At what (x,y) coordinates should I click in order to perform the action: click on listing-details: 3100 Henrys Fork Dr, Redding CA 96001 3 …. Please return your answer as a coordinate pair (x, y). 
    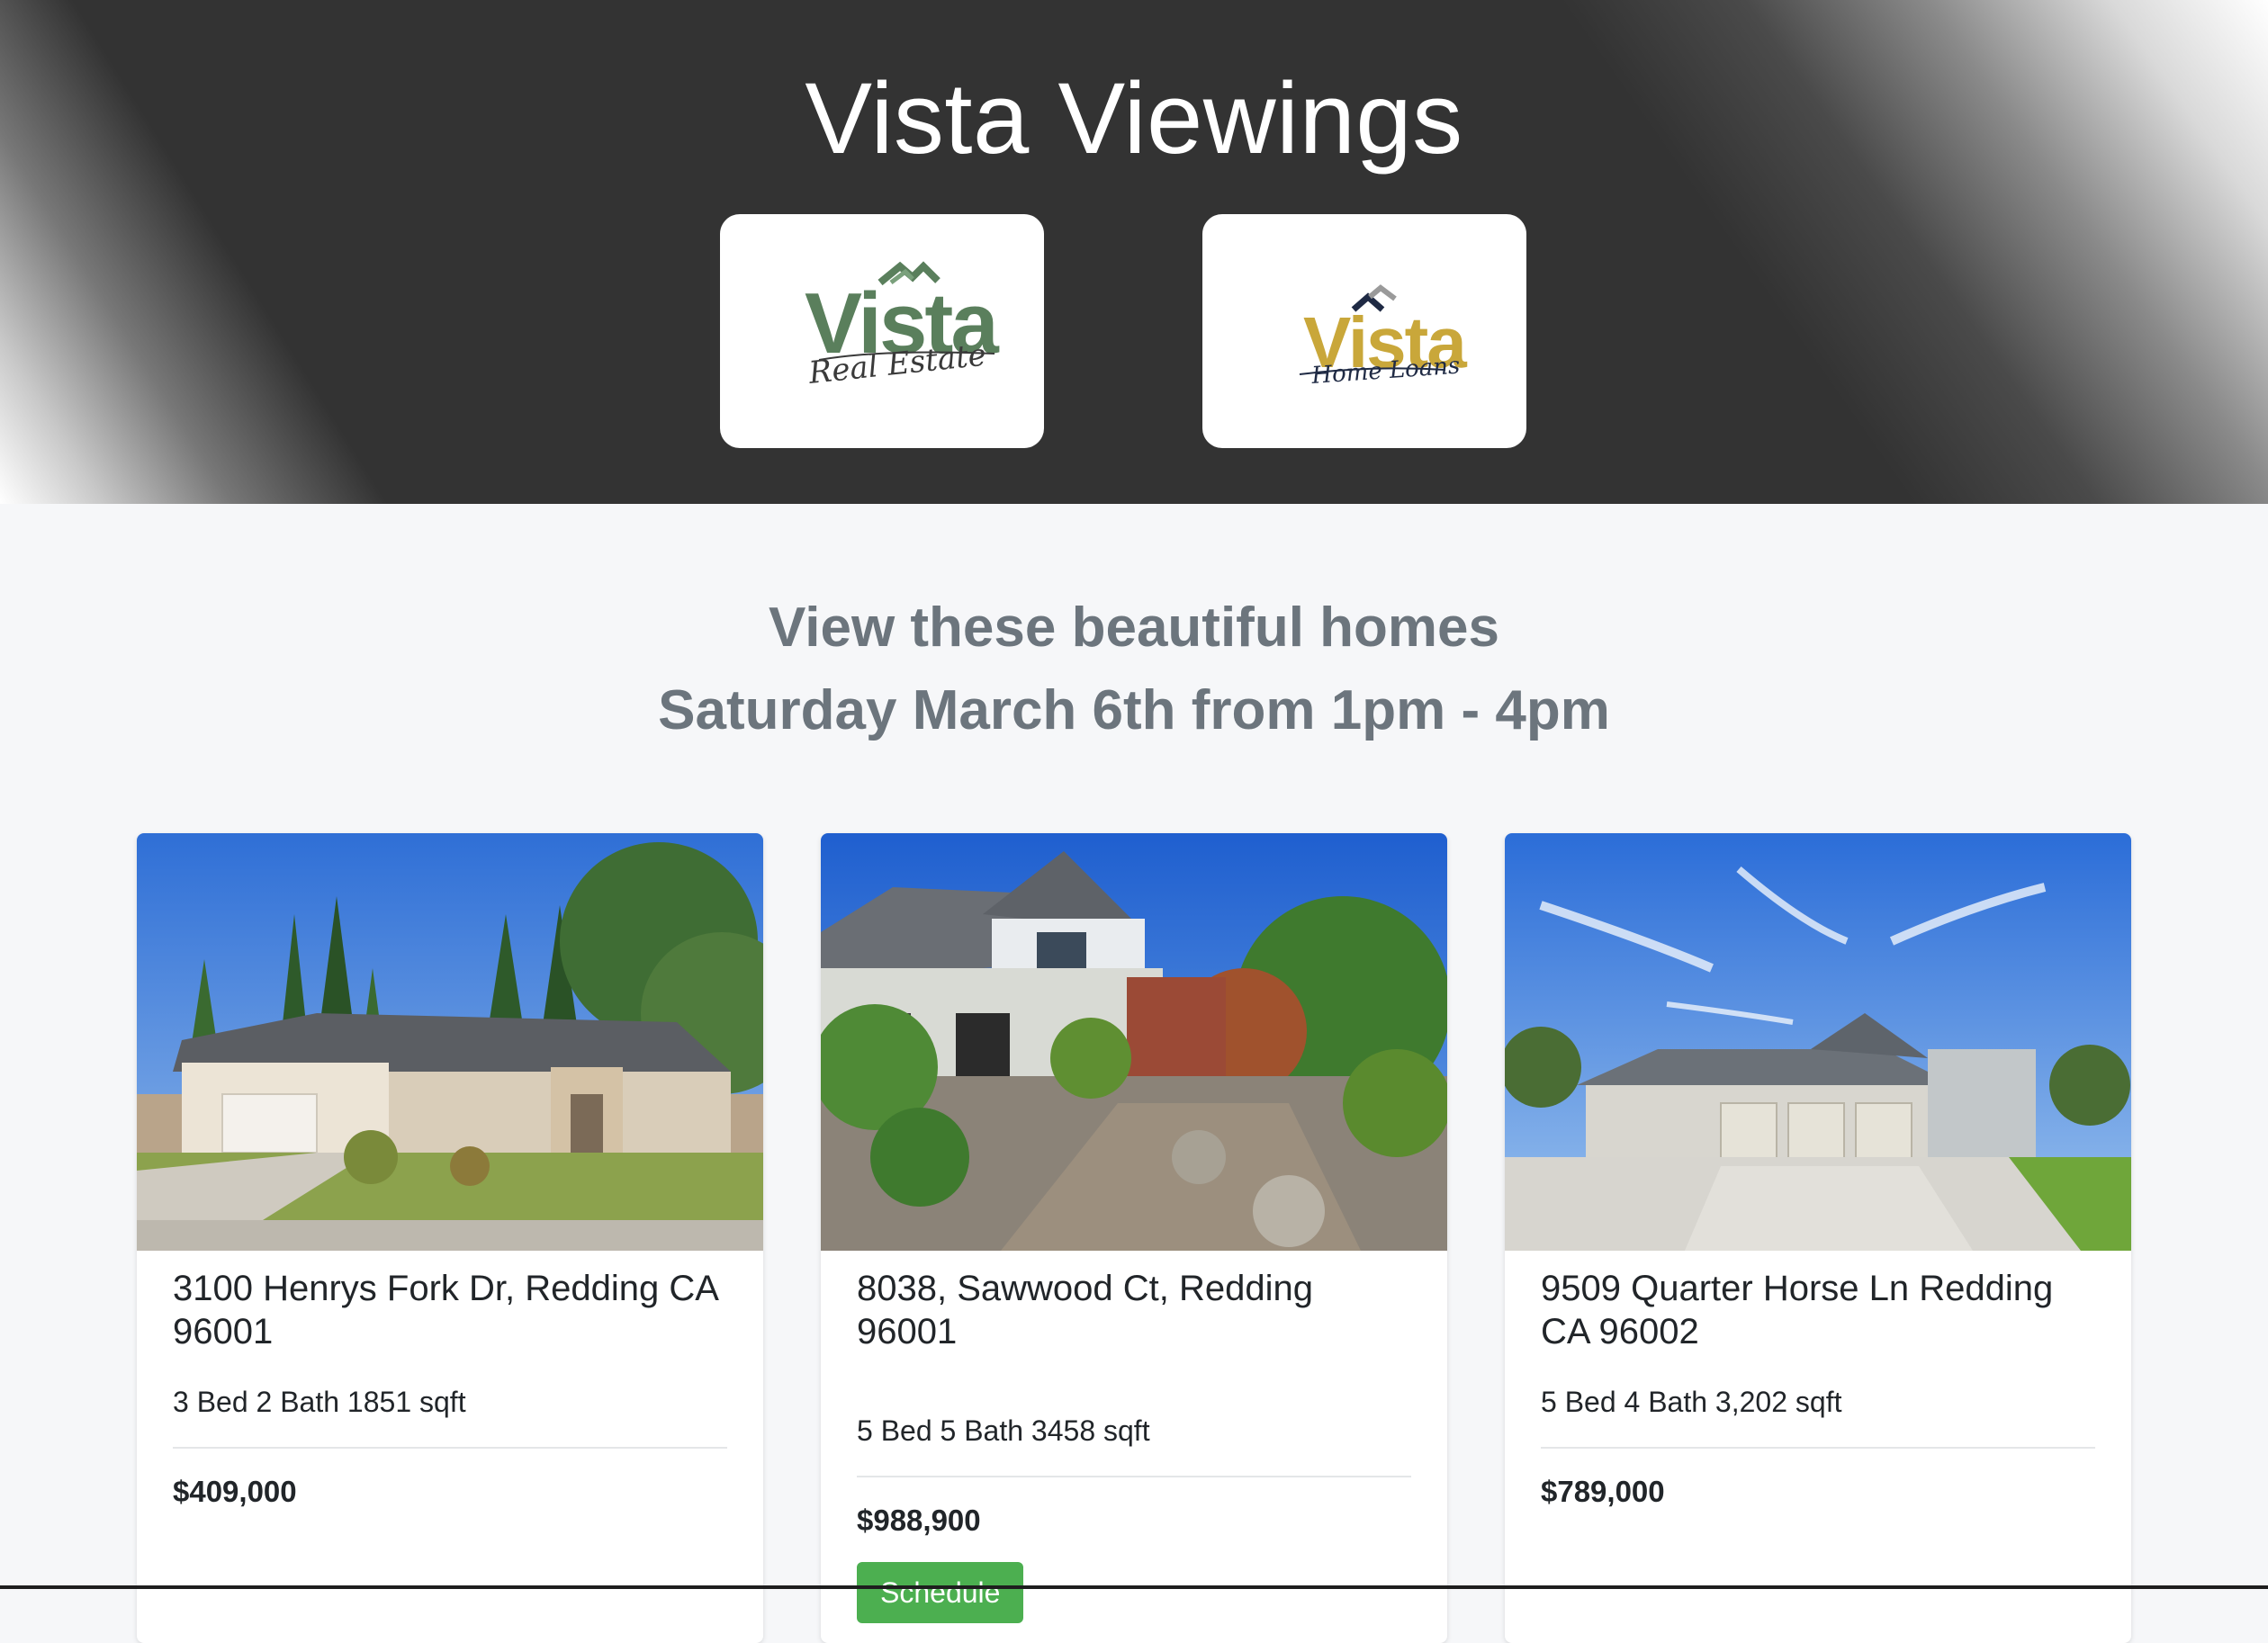
    Looking at the image, I should click on (450, 1388).